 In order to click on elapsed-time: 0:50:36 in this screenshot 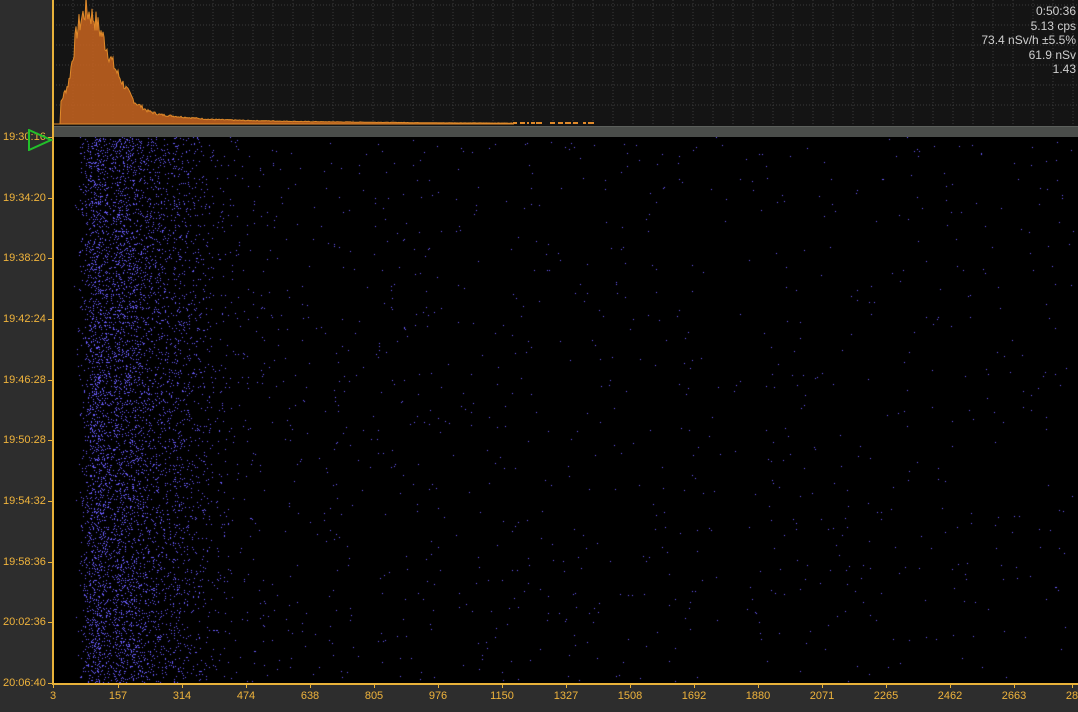, I will do `click(1055, 11)`.